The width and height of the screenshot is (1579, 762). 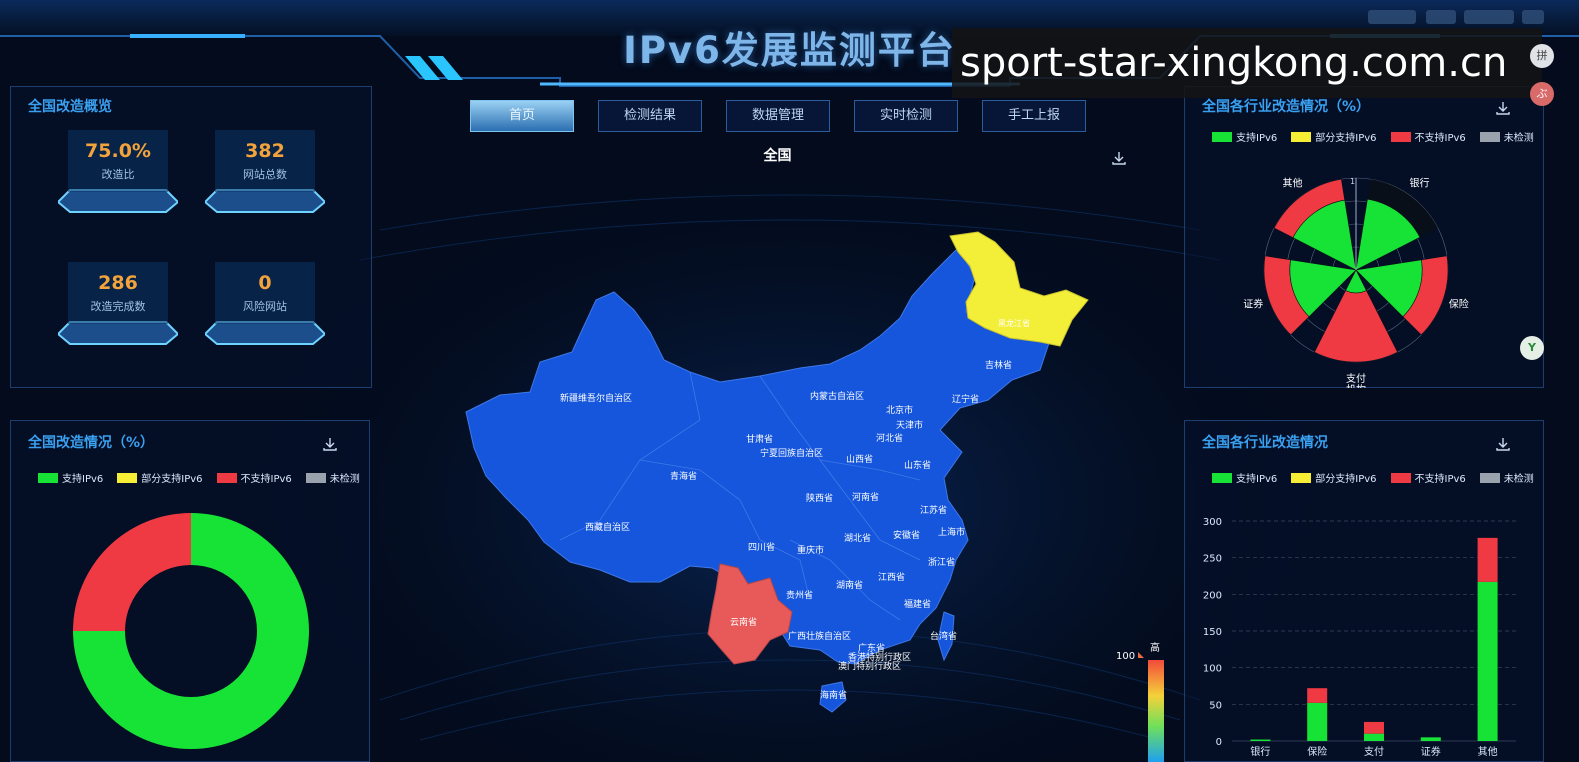 I want to click on polar-category-label: 保险, so click(x=1459, y=303).